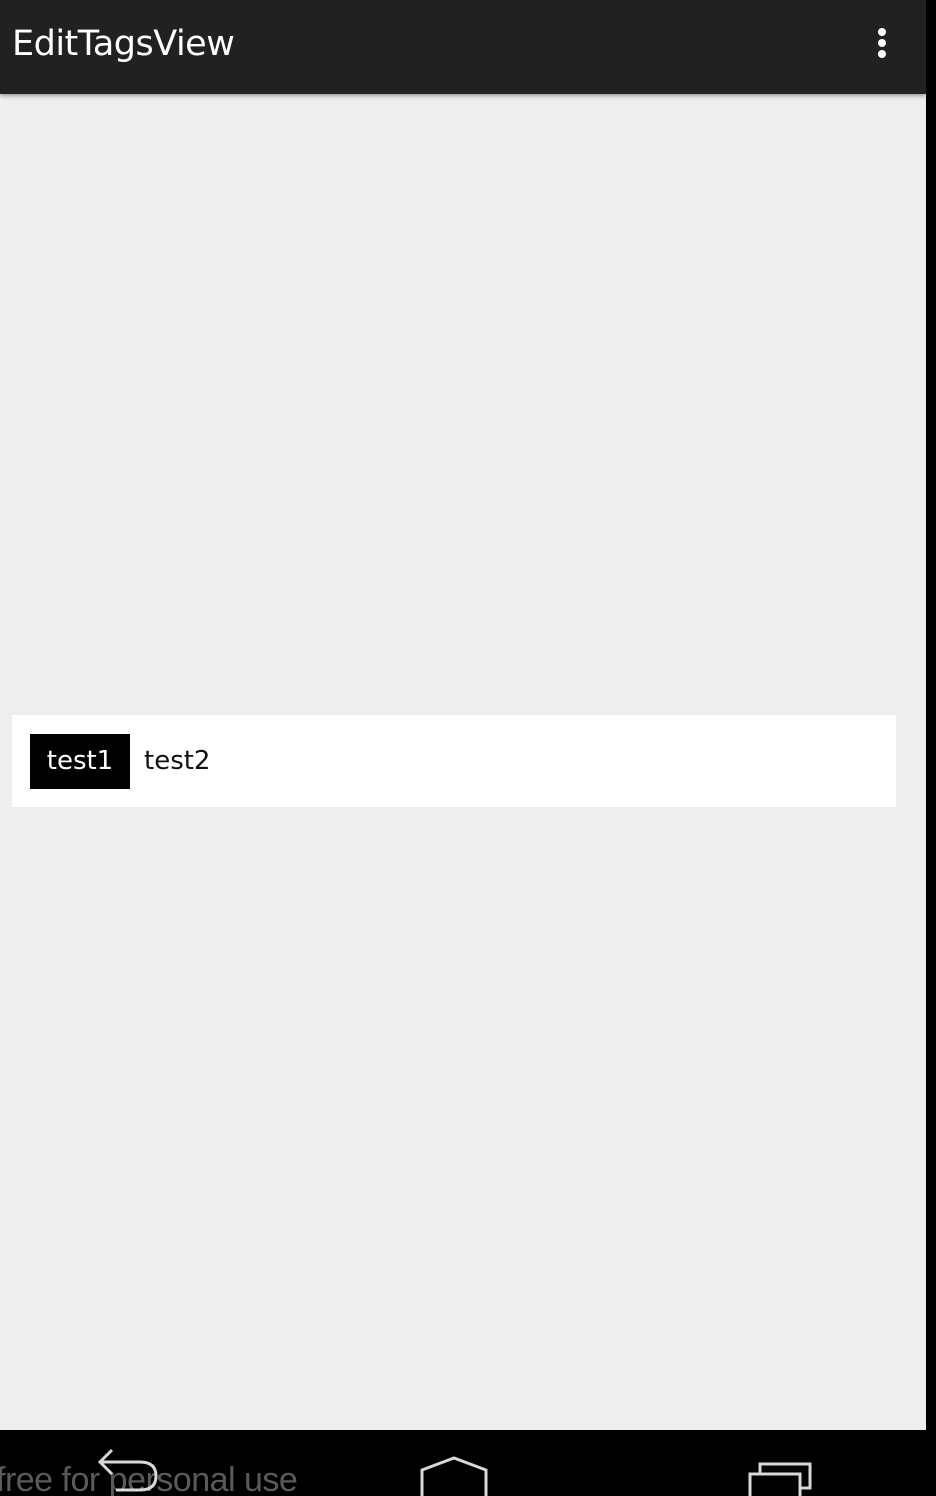 The image size is (936, 1496). I want to click on overflow-menu-icon, so click(882, 43).